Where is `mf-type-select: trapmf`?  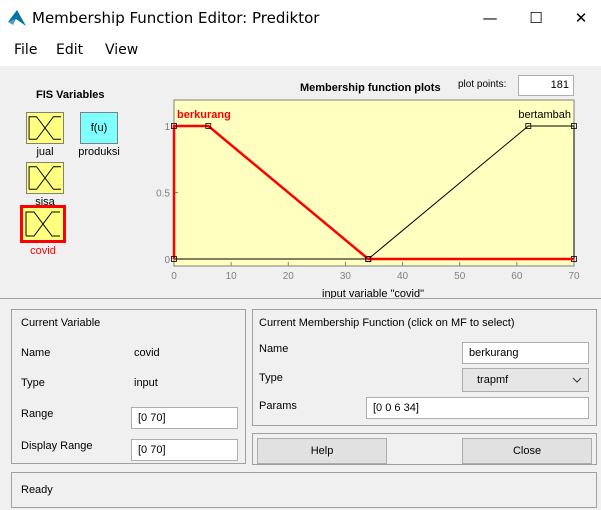
mf-type-select: trapmf is located at coordinates (525, 380).